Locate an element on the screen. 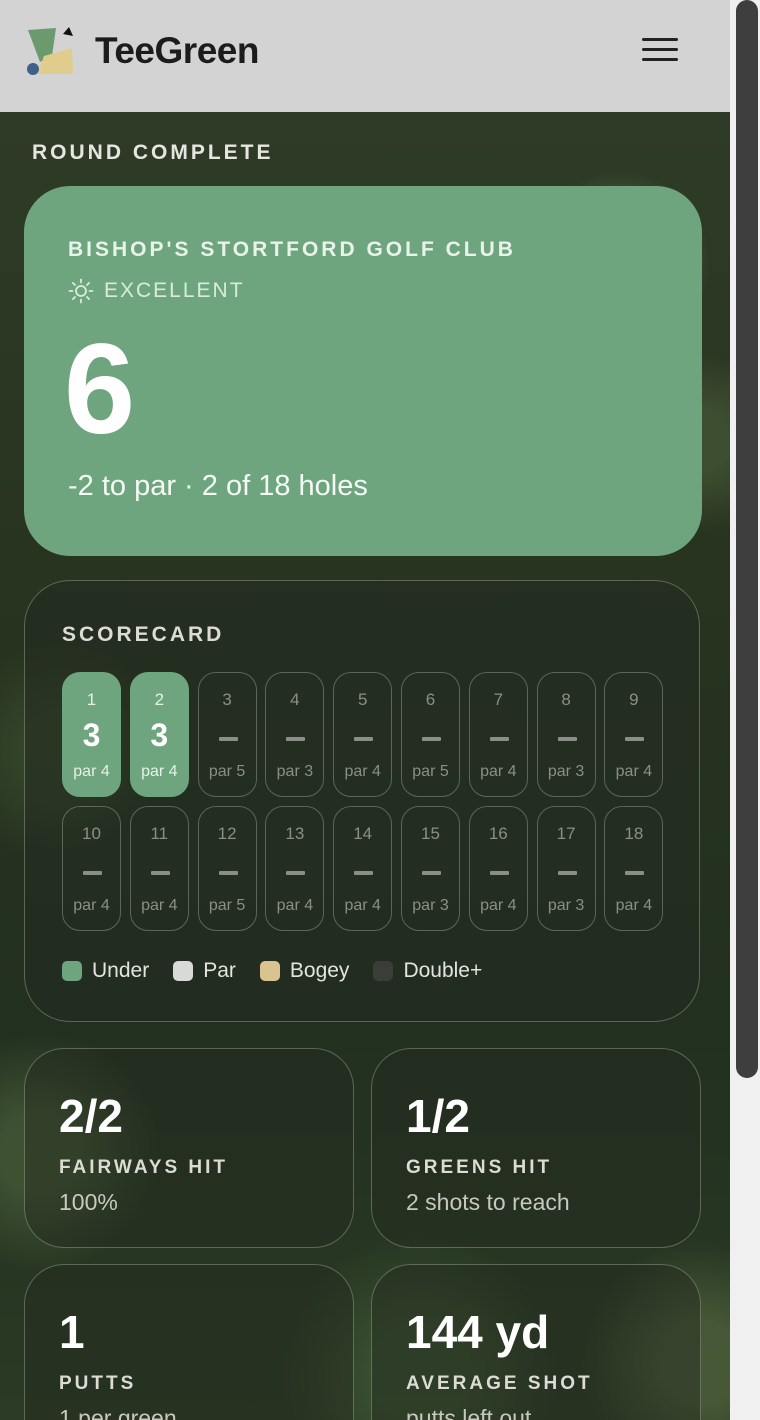  hole-number: 8 is located at coordinates (566, 699).